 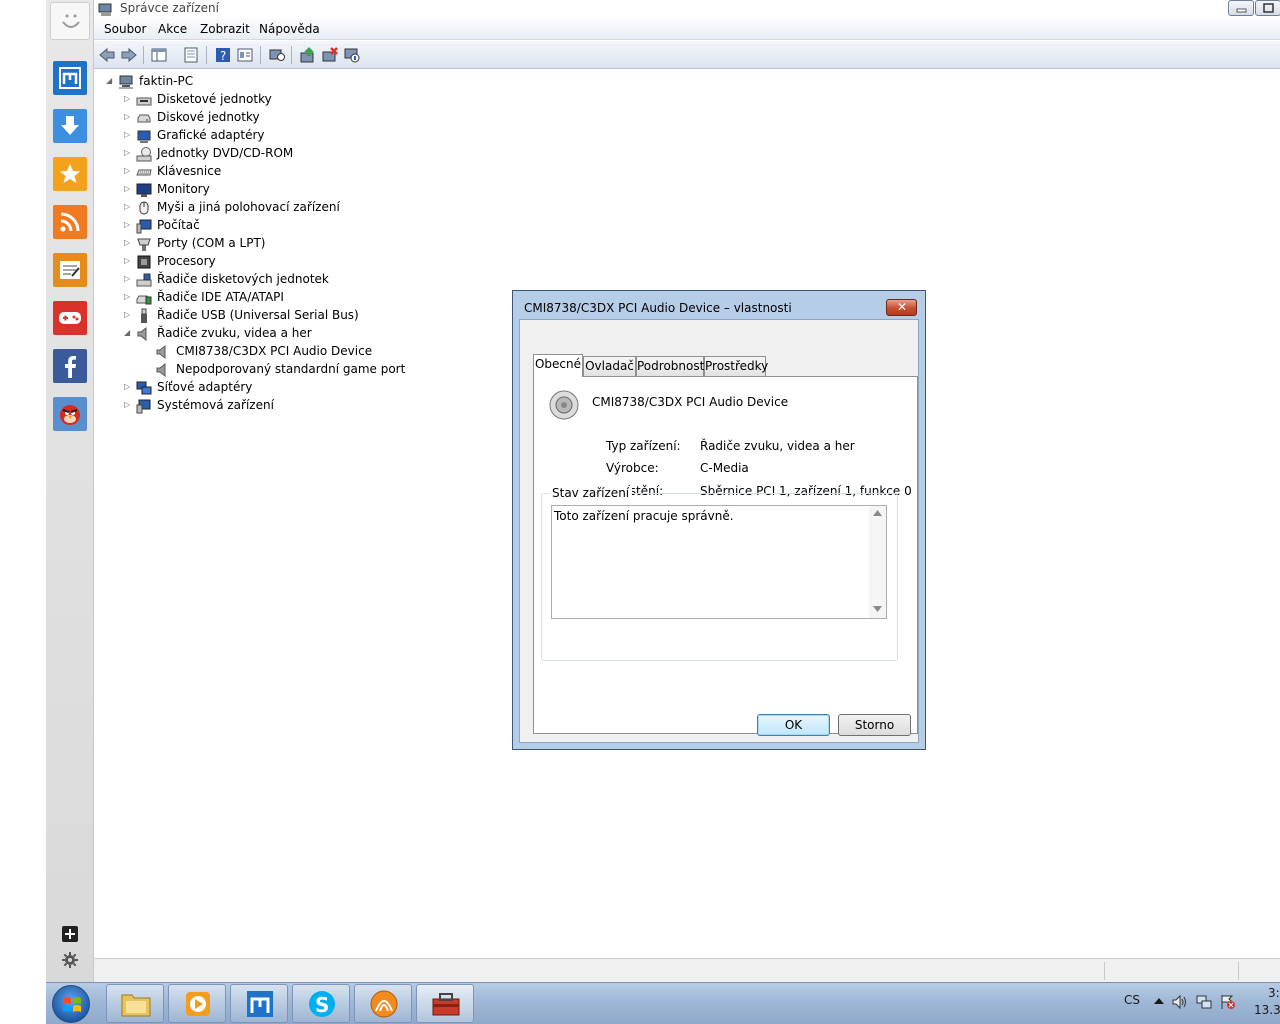 I want to click on tree-item-label: Grafické adaptéry, so click(x=211, y=135).